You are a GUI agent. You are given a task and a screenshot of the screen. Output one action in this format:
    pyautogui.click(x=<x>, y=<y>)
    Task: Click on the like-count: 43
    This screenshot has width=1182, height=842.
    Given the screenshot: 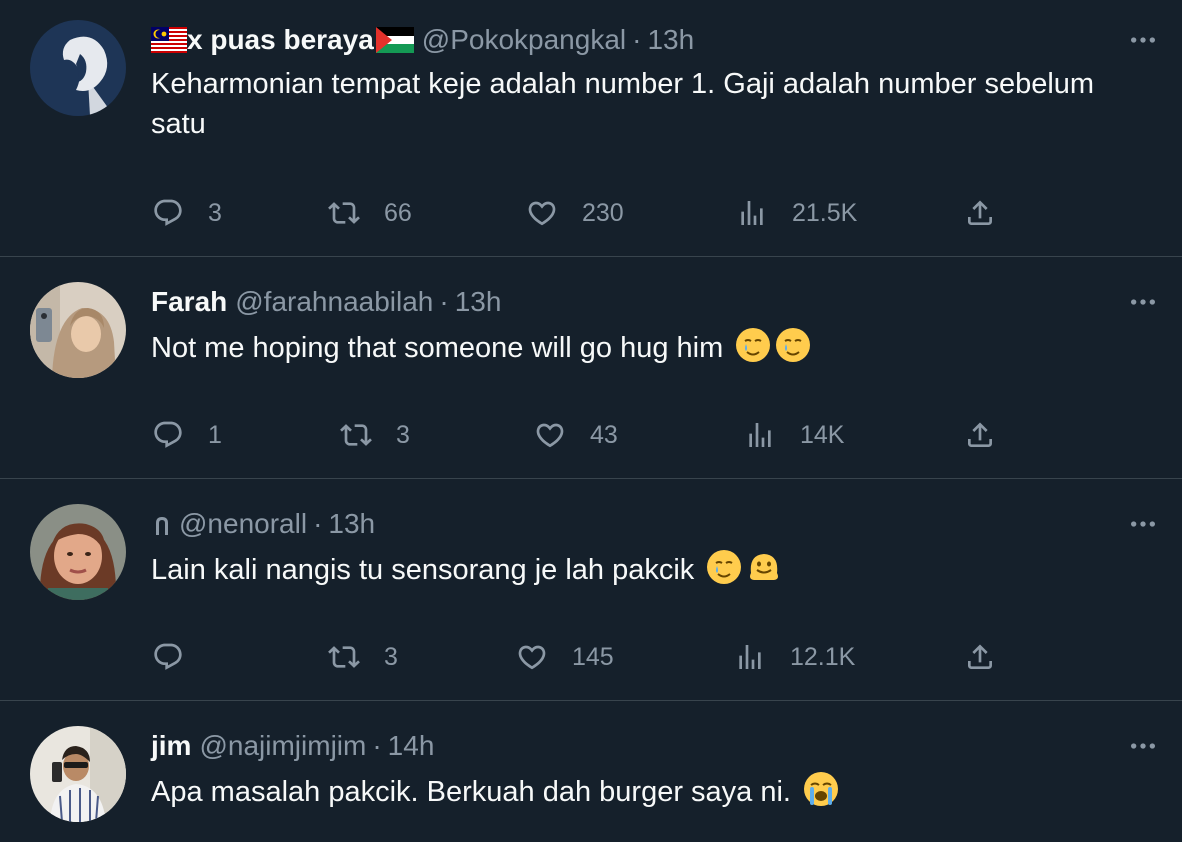 What is the action you would take?
    pyautogui.click(x=604, y=434)
    